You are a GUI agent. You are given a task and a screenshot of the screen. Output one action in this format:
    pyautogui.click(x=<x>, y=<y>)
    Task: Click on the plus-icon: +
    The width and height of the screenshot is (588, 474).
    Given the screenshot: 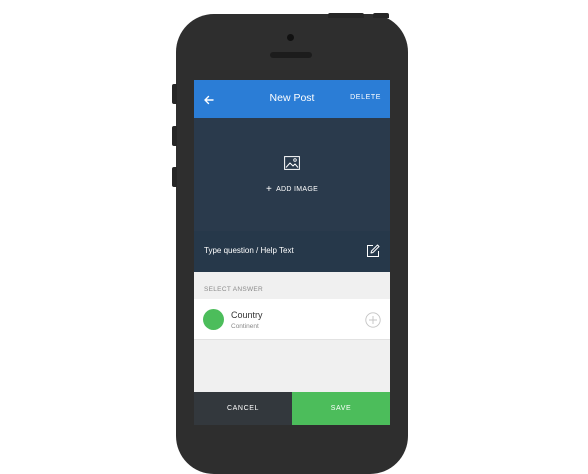 What is the action you would take?
    pyautogui.click(x=269, y=189)
    